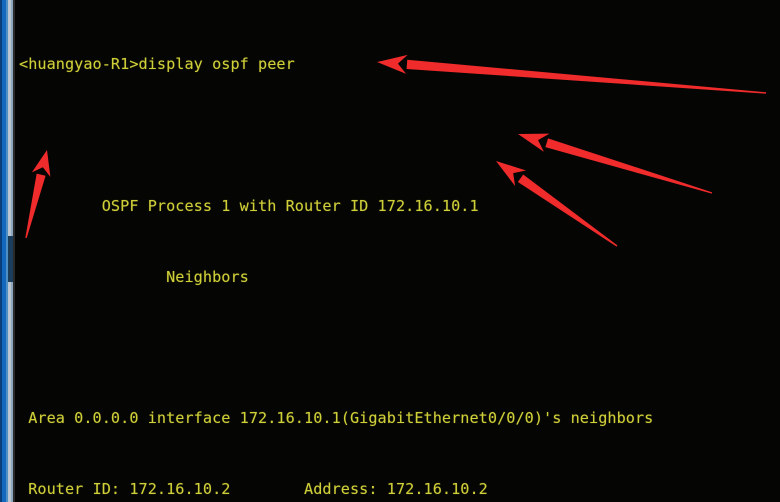 The height and width of the screenshot is (502, 780). I want to click on terminal-line-neighbors-heading-1: Neighbors, so click(134, 276).